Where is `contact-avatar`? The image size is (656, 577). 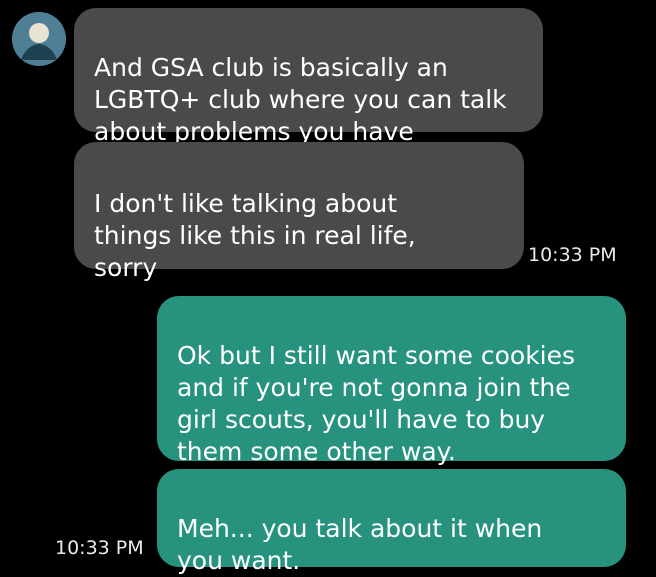 contact-avatar is located at coordinates (39, 39).